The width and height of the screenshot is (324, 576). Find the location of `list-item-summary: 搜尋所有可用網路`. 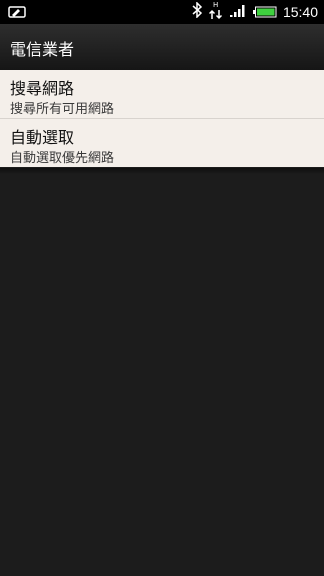

list-item-summary: 搜尋所有可用網路 is located at coordinates (62, 109).